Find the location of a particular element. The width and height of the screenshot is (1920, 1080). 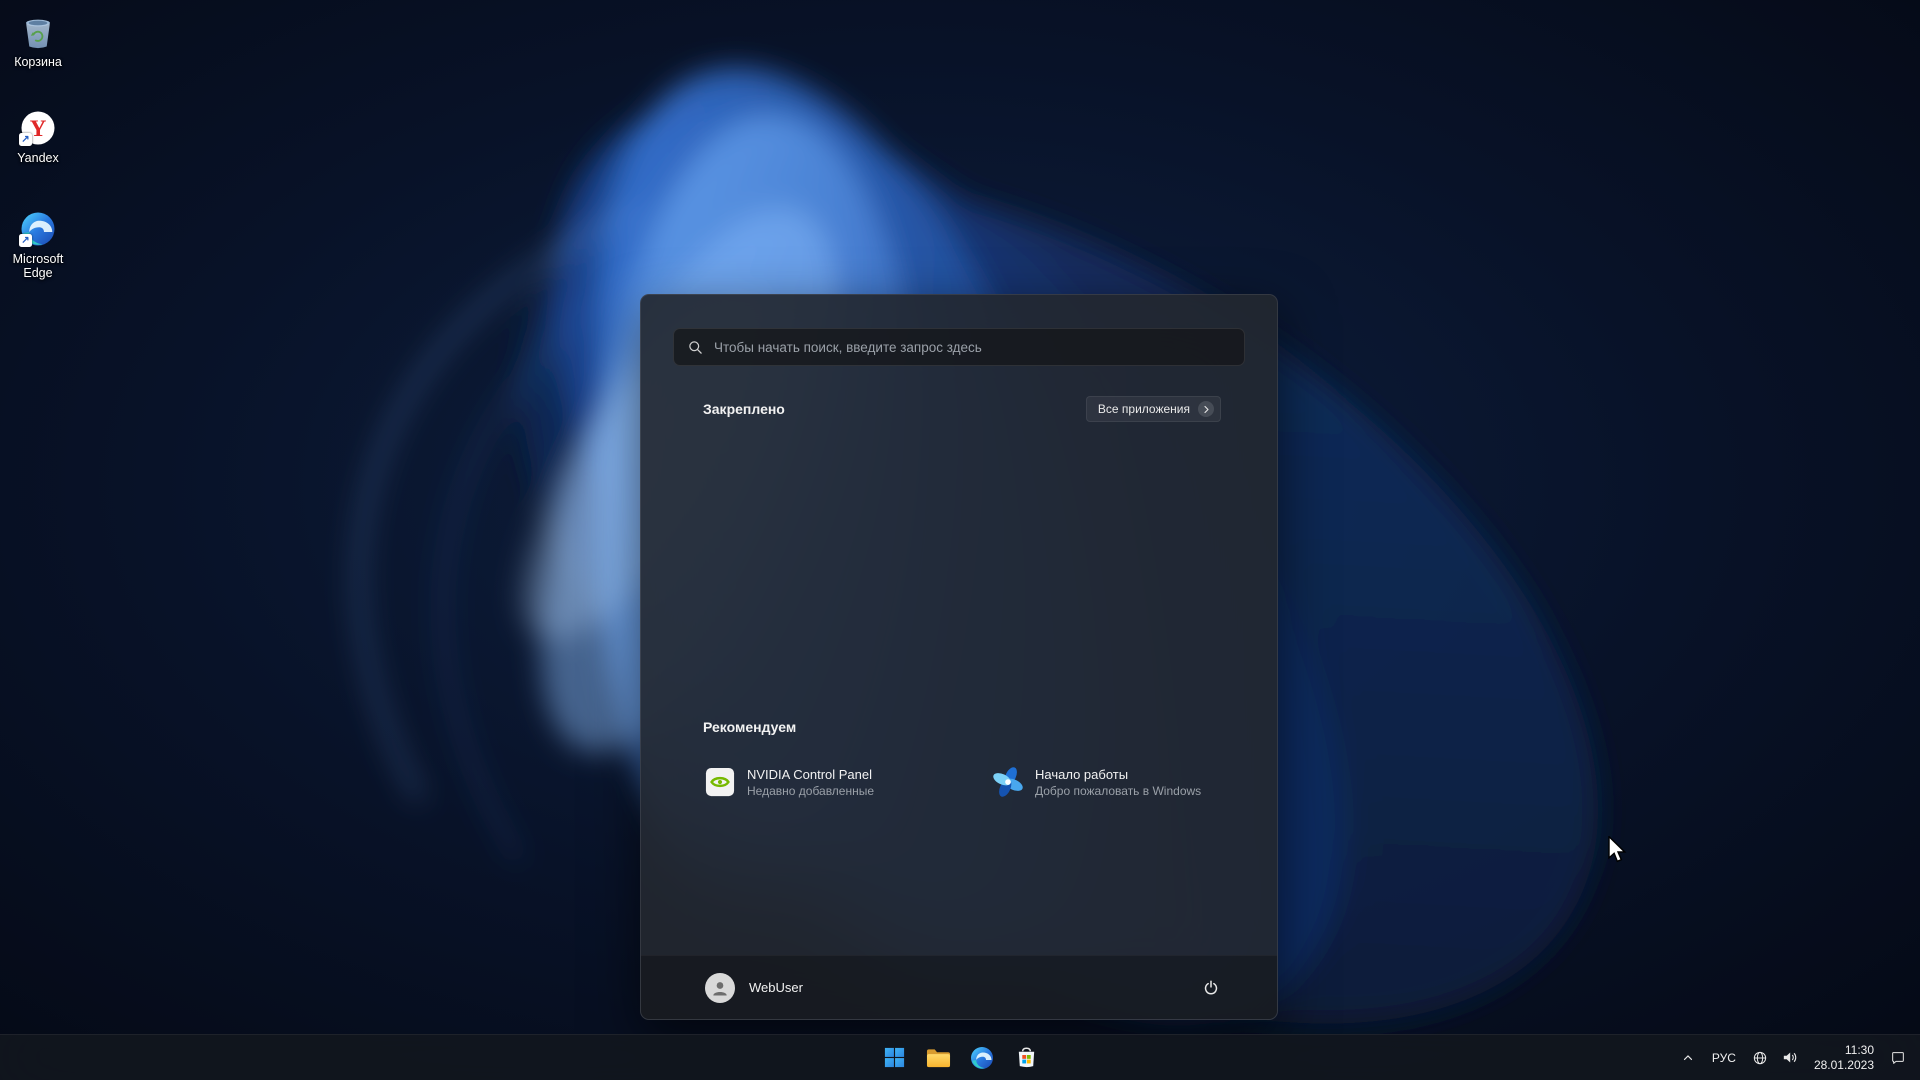

start-menu-user-bar: WebUser is located at coordinates (959, 987).